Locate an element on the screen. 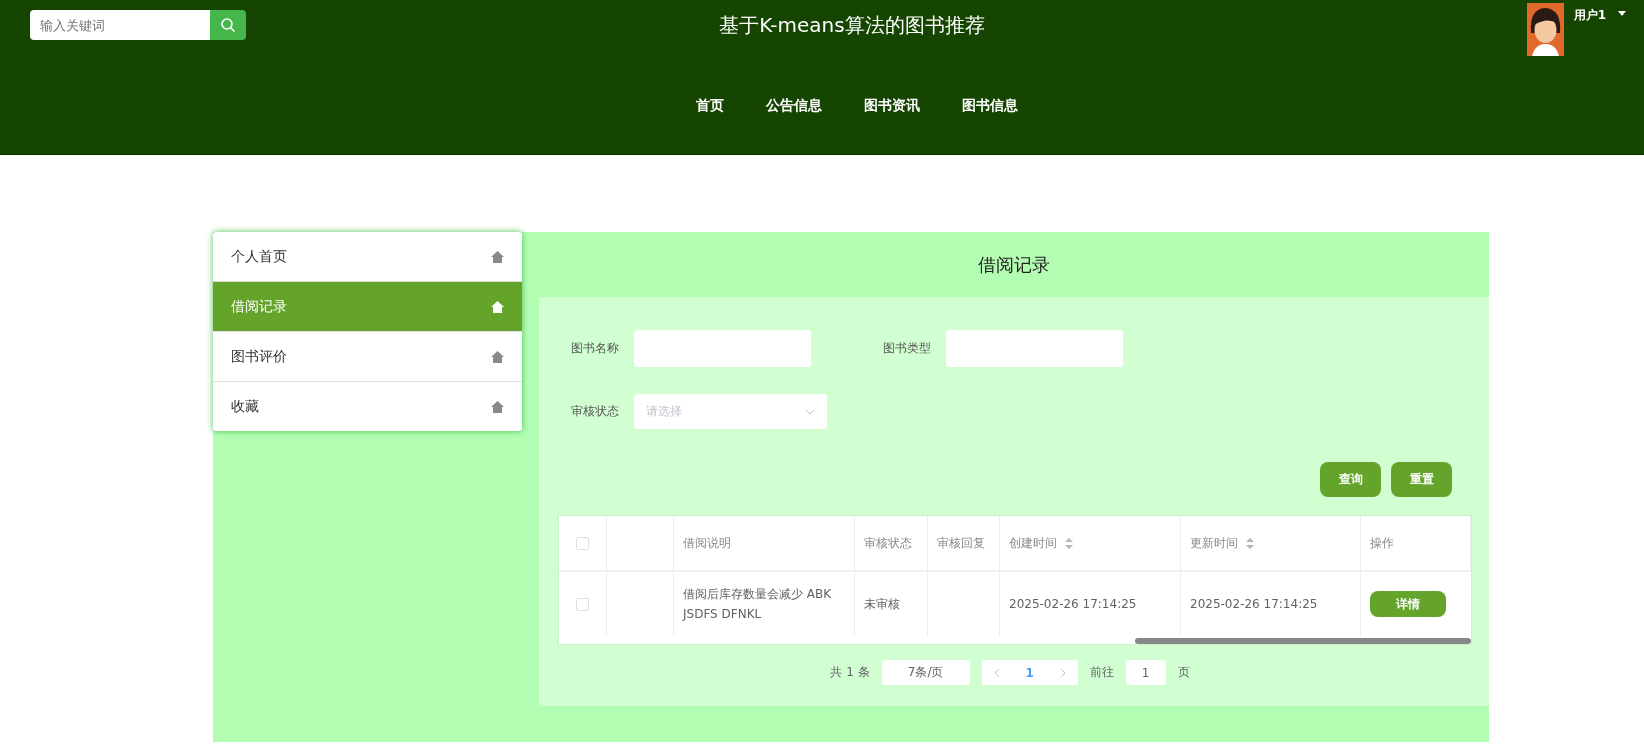 The width and height of the screenshot is (1644, 748). avatar is located at coordinates (1545, 29).